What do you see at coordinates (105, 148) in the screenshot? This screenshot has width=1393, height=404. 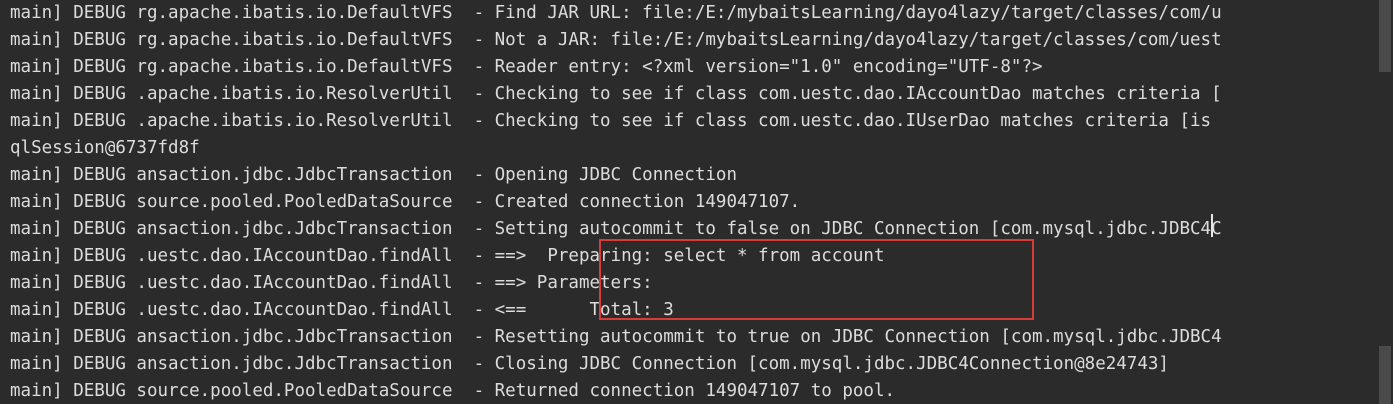 I see `log-line: qlSession@6737fd8f` at bounding box center [105, 148].